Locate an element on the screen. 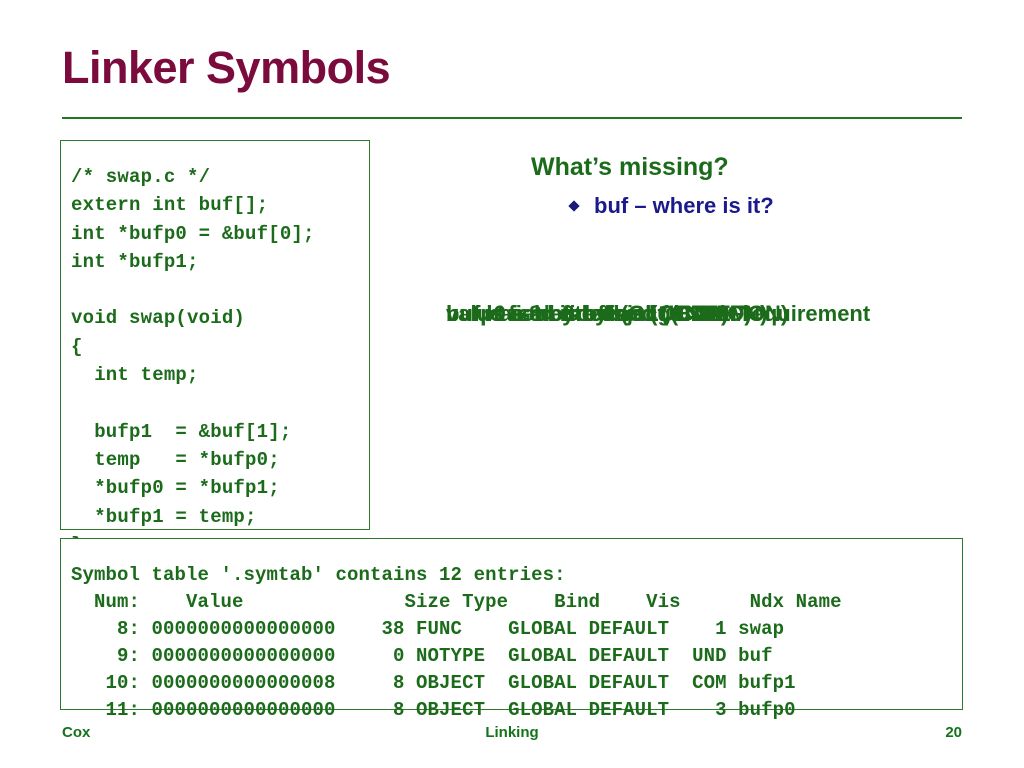 The height and width of the screenshot is (768, 1024). bullet-item-buf: buf – where is it? is located at coordinates (671, 206).